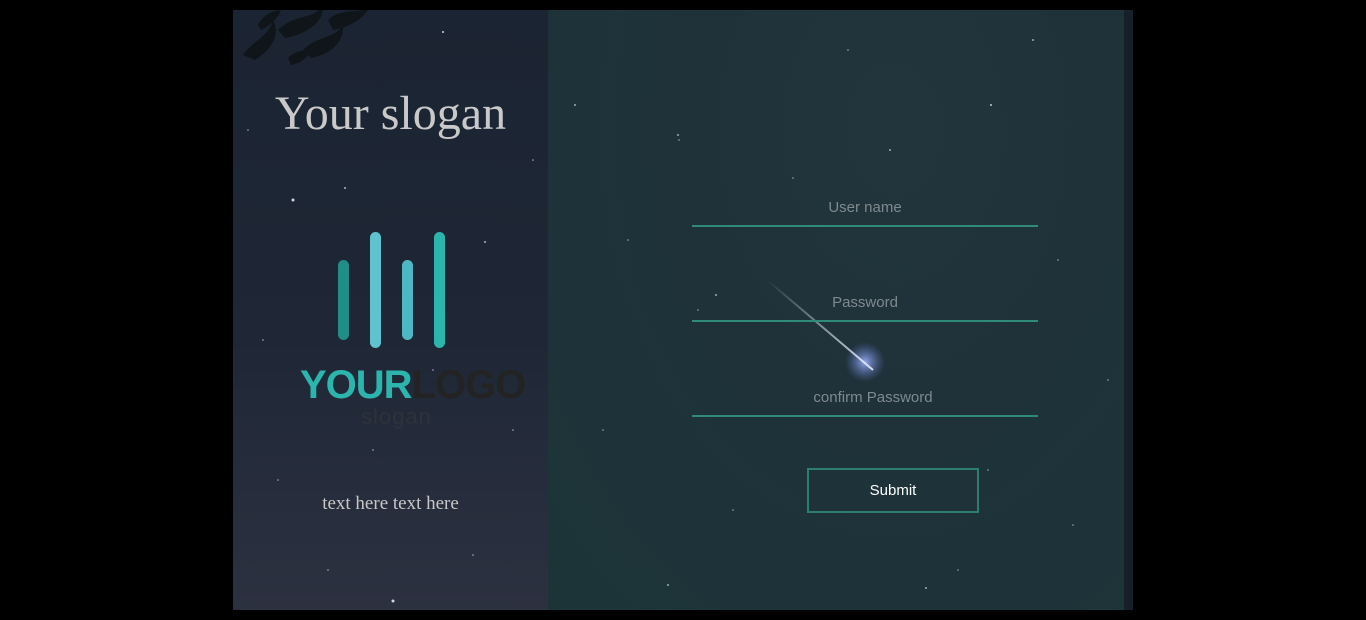  Describe the element at coordinates (469, 385) in the screenshot. I see `logo-word-logo: LOGO` at that location.